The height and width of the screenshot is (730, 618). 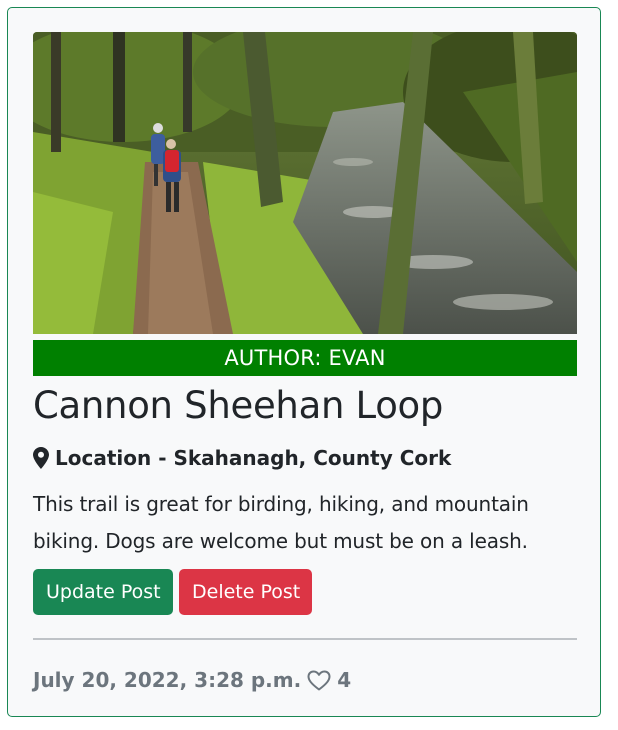 I want to click on location-text: Location - Skahanagh, County Cork, so click(x=253, y=458).